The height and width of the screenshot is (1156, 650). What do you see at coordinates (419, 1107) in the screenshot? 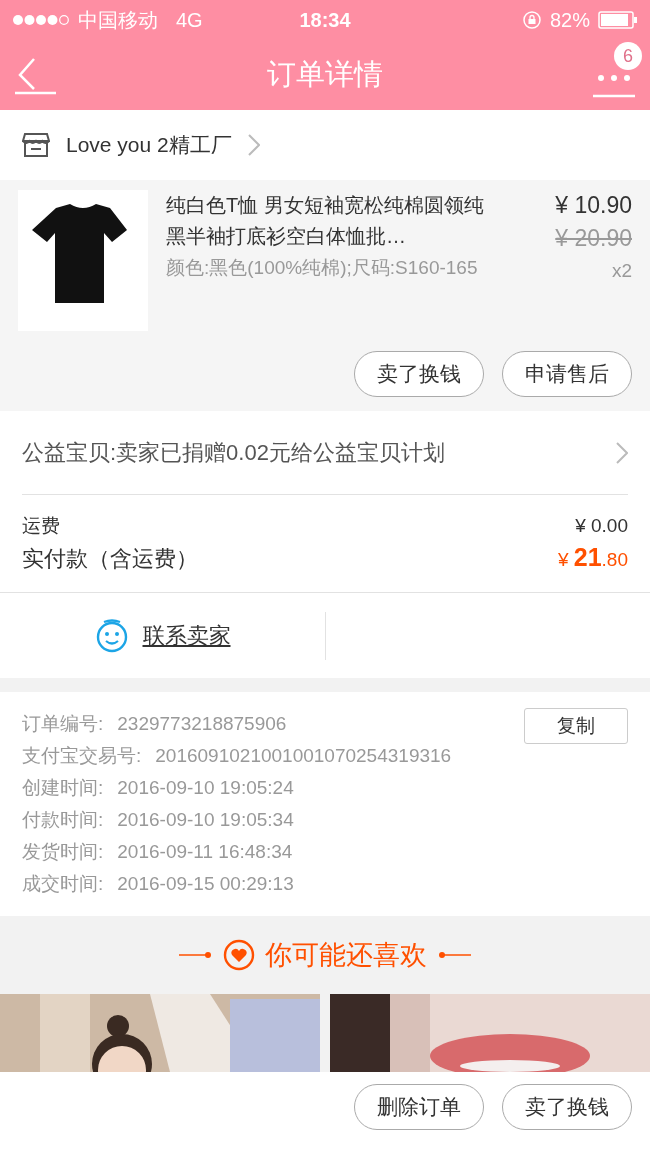
I see `action-button: 删除订单` at bounding box center [419, 1107].